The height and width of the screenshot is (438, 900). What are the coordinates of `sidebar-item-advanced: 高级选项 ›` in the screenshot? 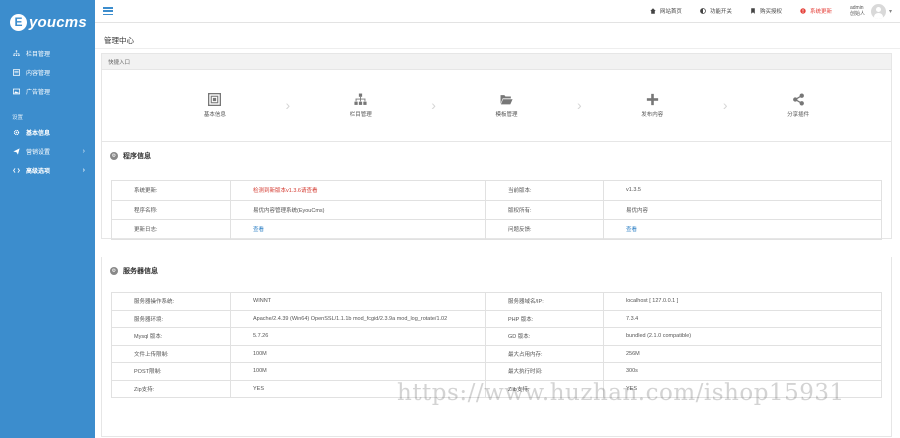 It's located at (47, 170).